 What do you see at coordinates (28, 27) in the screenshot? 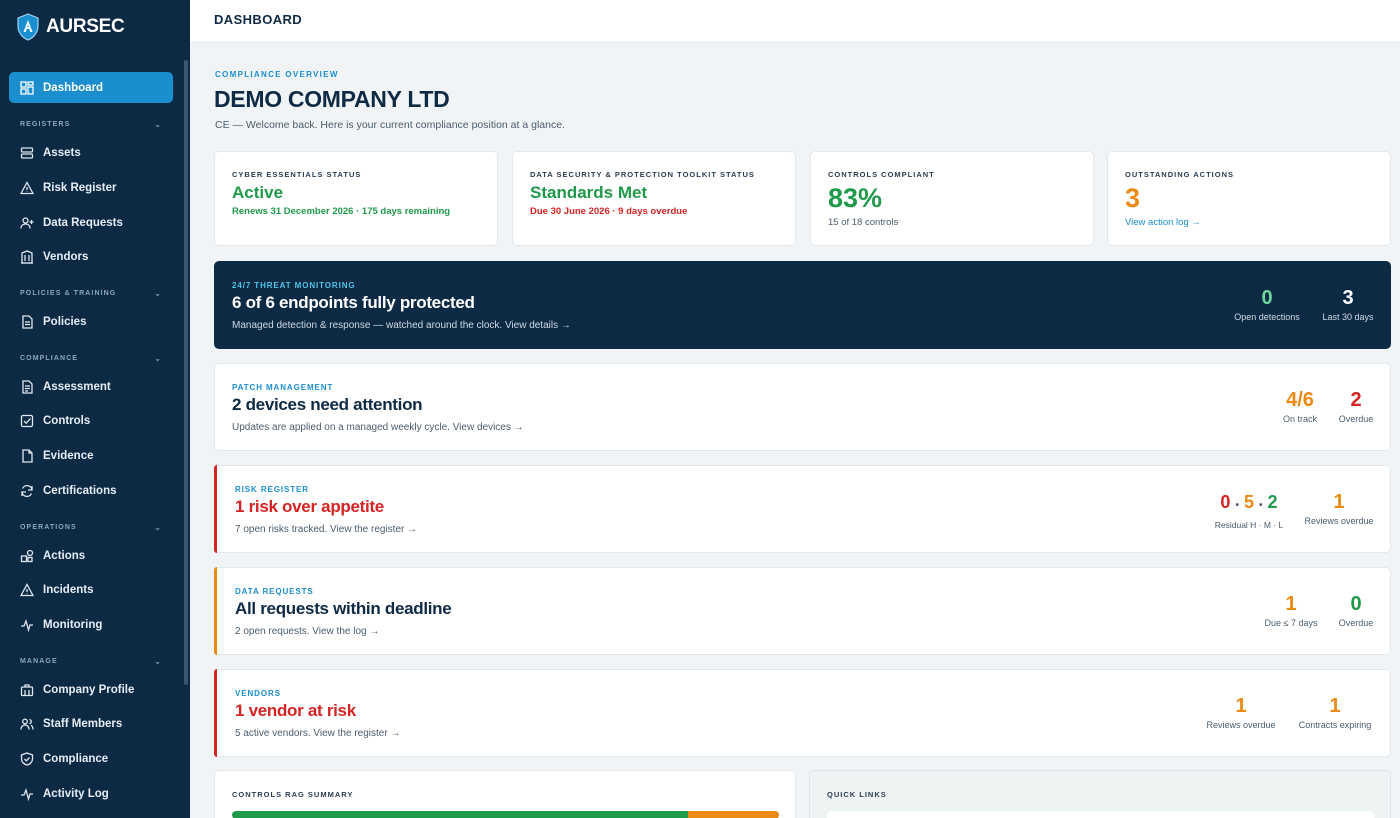
I see `shield-logo-icon` at bounding box center [28, 27].